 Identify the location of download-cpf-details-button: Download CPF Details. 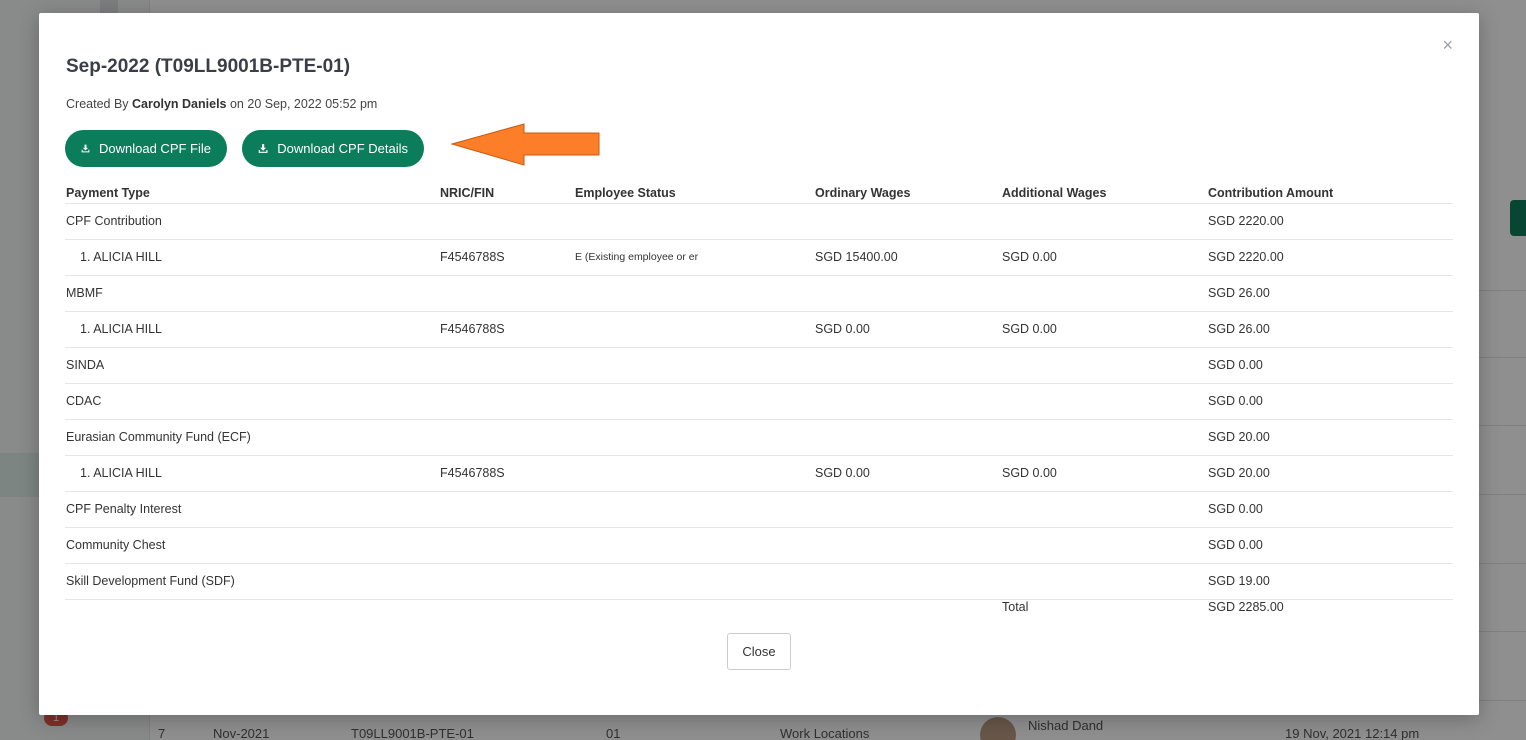
(333, 148).